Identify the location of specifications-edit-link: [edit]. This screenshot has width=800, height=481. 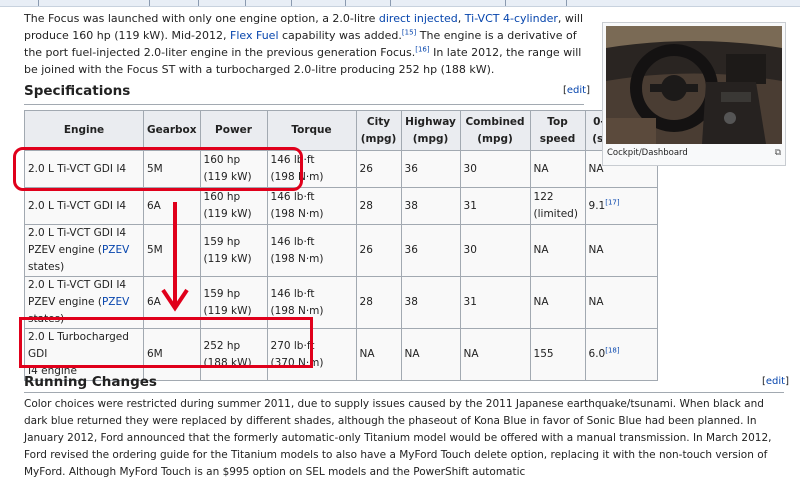
(576, 90).